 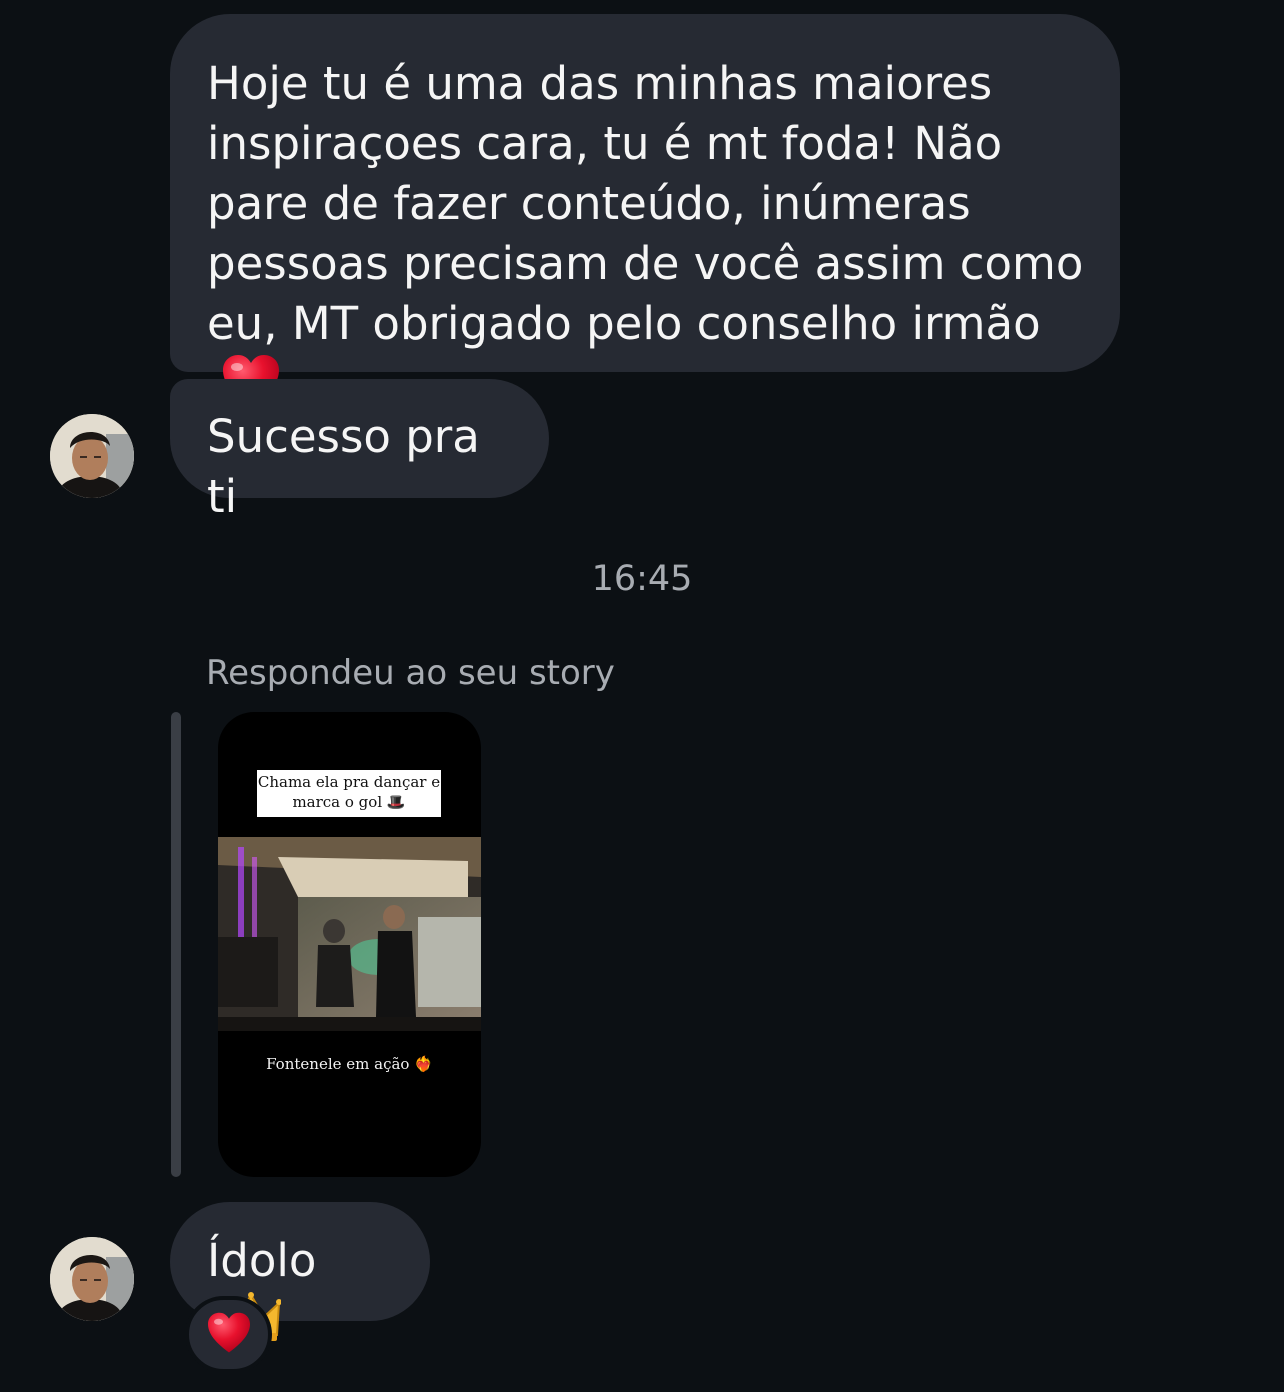 What do you see at coordinates (349, 1064) in the screenshot?
I see `story-footer-text: Fontenele em ação ❤️‍🔥` at bounding box center [349, 1064].